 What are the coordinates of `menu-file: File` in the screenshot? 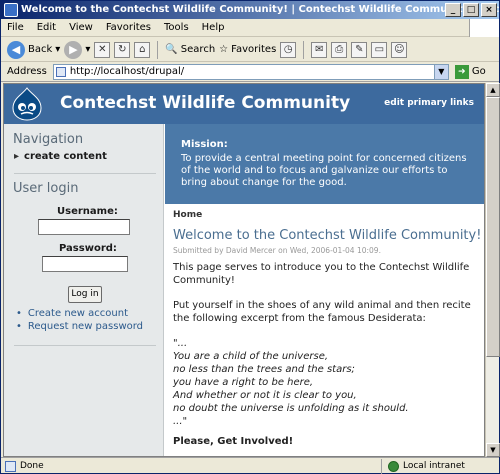 It's located at (15, 27).